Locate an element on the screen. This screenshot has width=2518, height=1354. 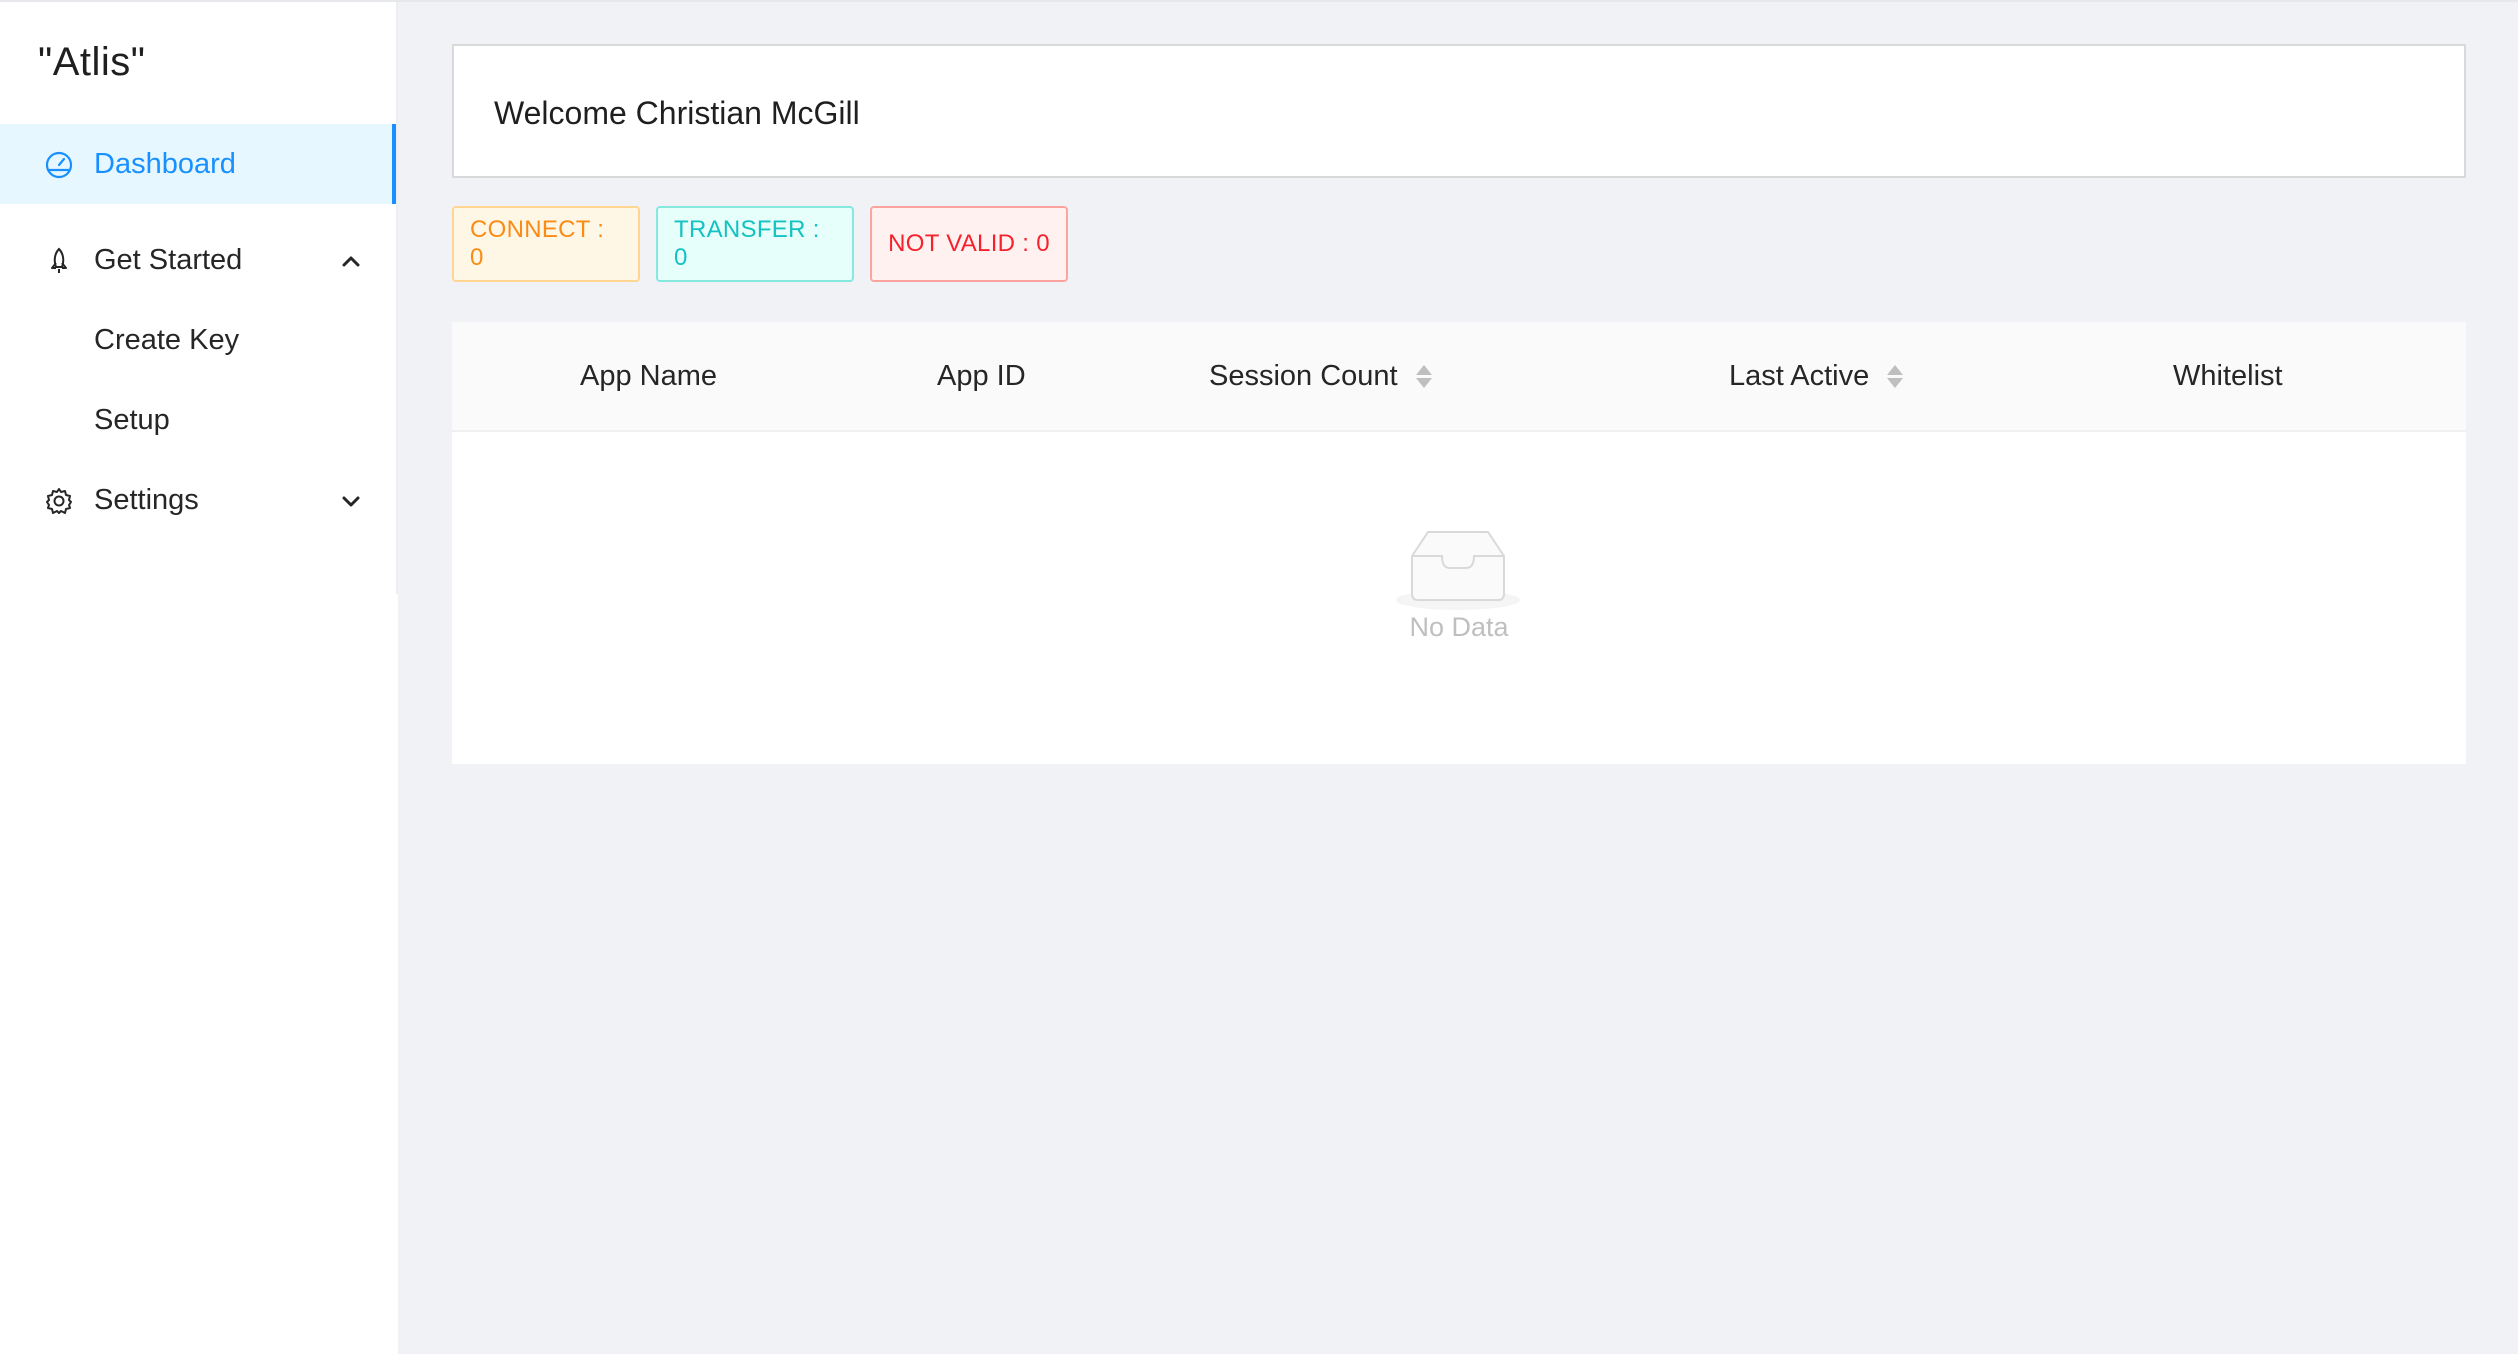
column-header-session-count: Session Count is located at coordinates (1320, 376).